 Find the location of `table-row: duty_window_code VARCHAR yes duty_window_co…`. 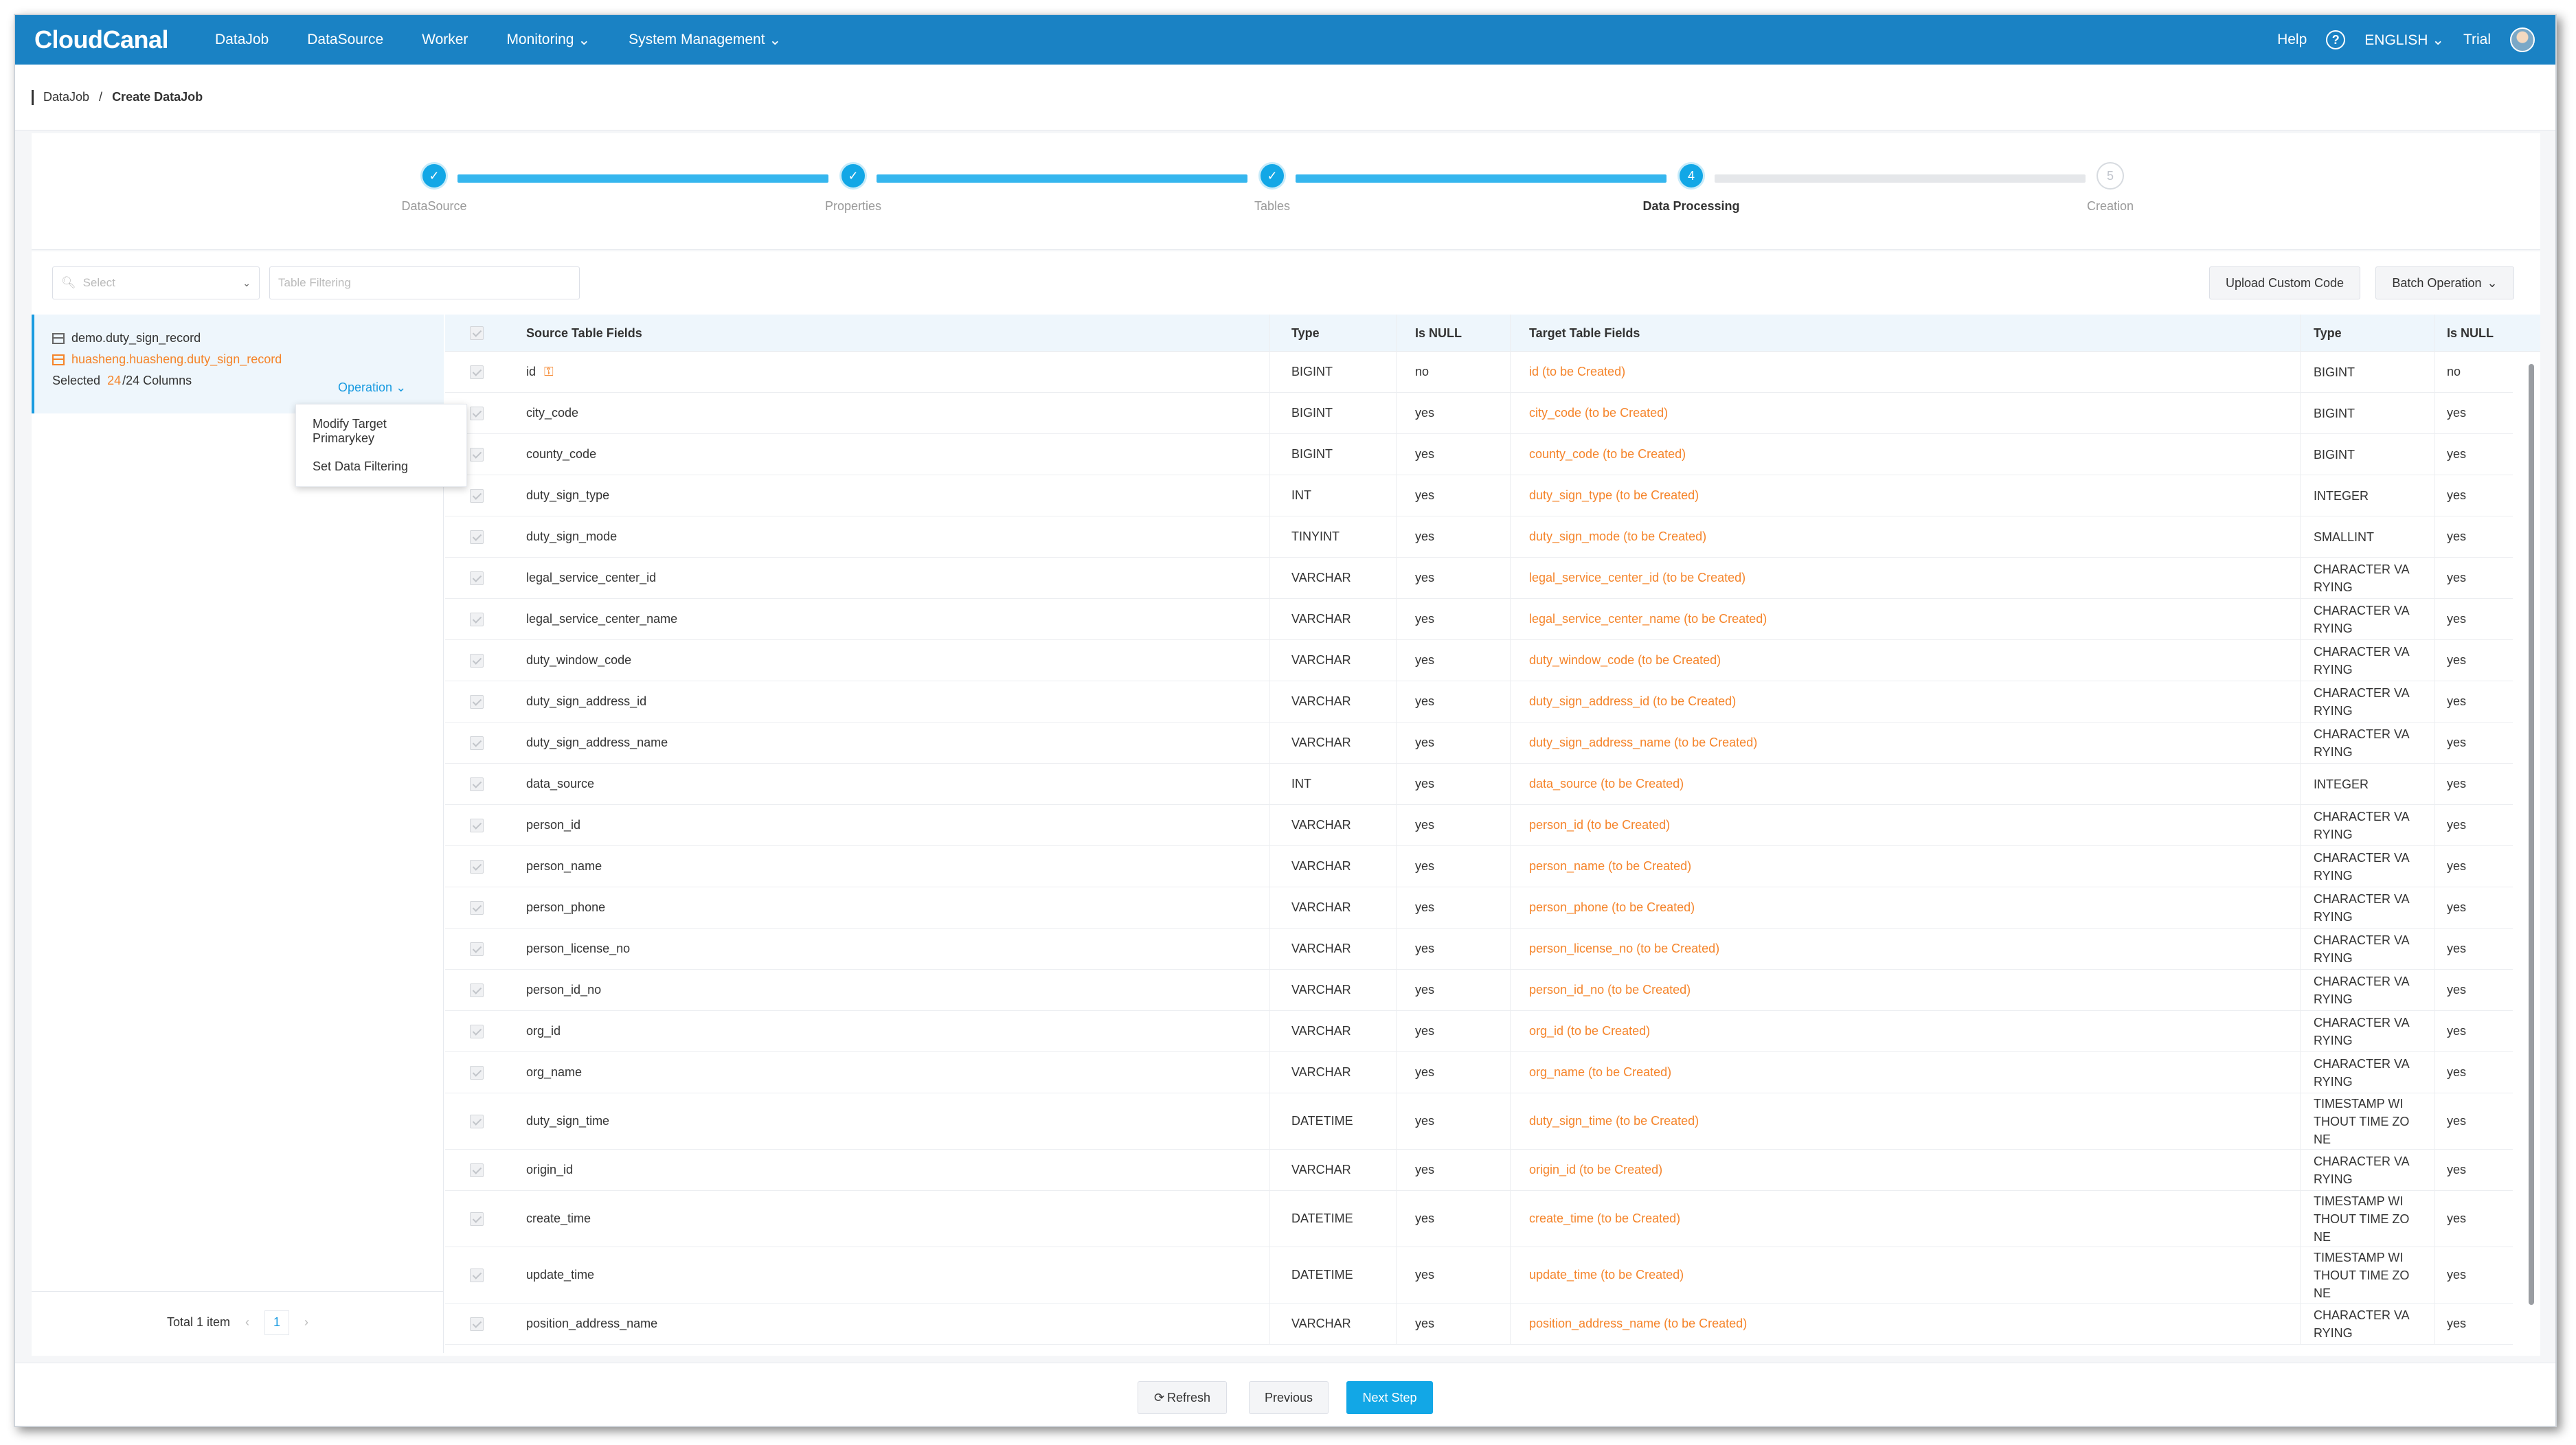

table-row: duty_window_code VARCHAR yes duty_window_co… is located at coordinates (1479, 660).